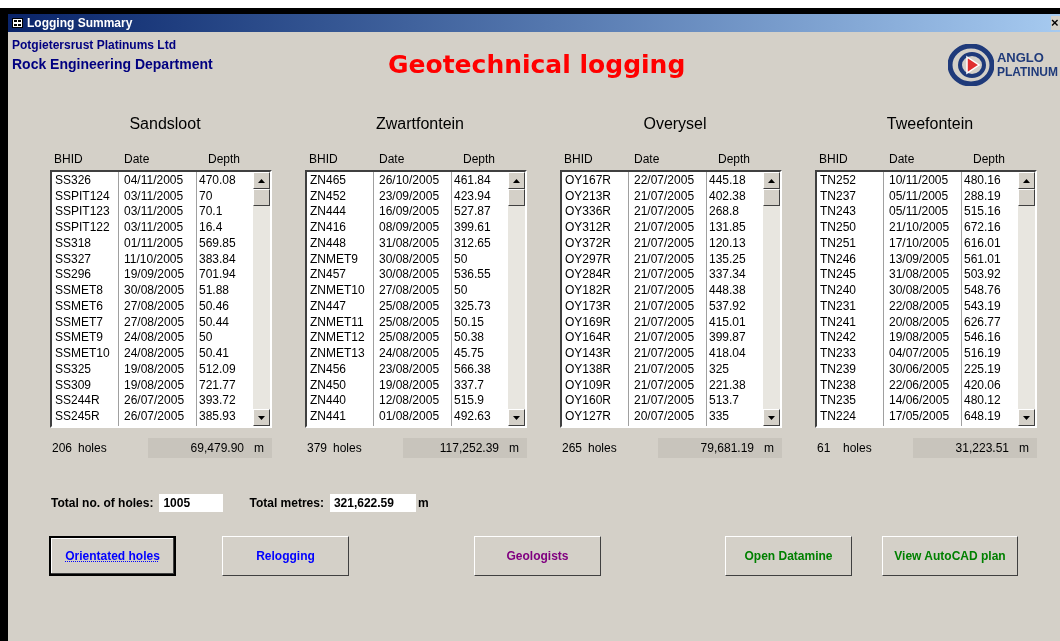 The image size is (1060, 641). I want to click on table-cell-text: OY138R, so click(588, 368).